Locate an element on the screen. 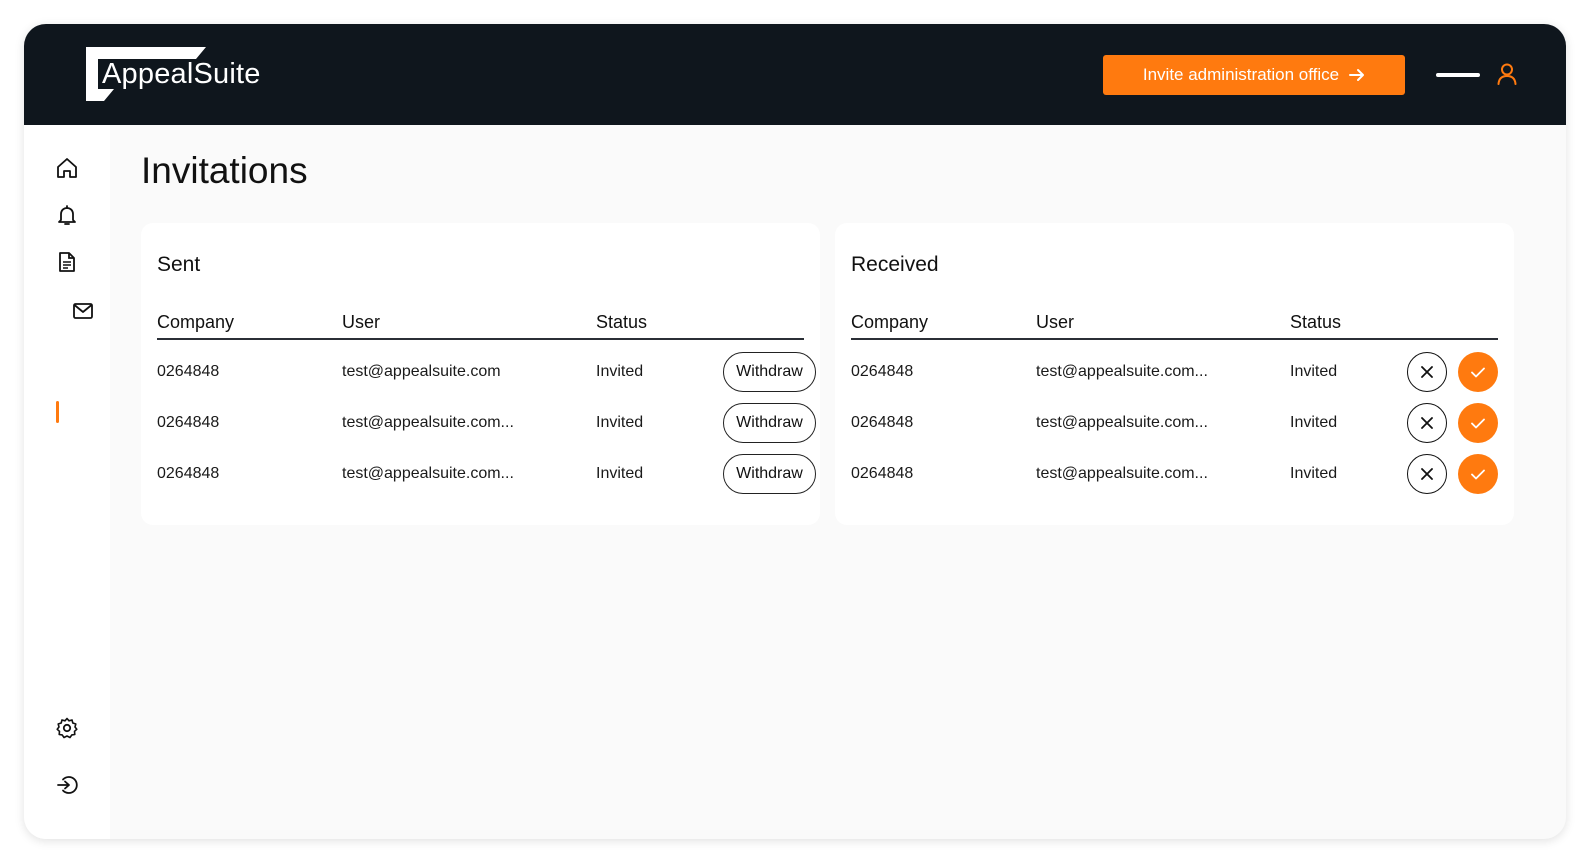 The height and width of the screenshot is (863, 1590). sidebar-active-indicator is located at coordinates (57, 412).